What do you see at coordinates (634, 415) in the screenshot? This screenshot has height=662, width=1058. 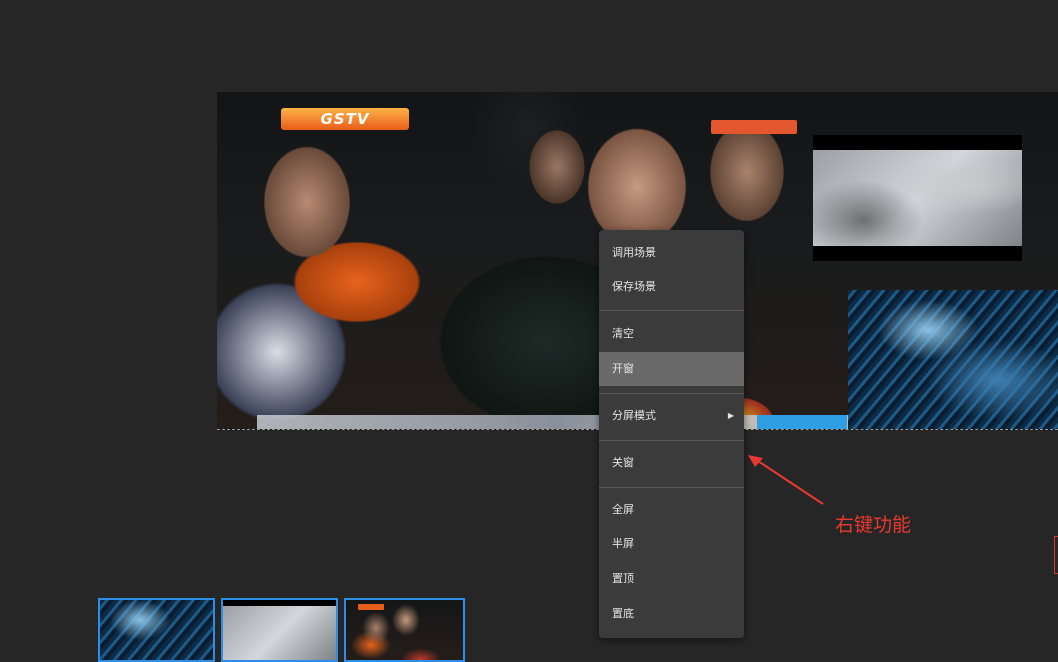 I see `menu-item-split-mode-label: 分屏模式` at bounding box center [634, 415].